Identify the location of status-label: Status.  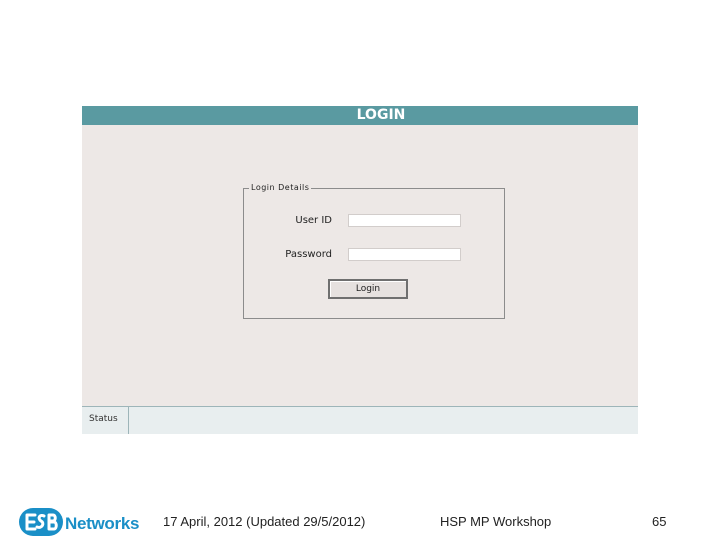
(105, 420).